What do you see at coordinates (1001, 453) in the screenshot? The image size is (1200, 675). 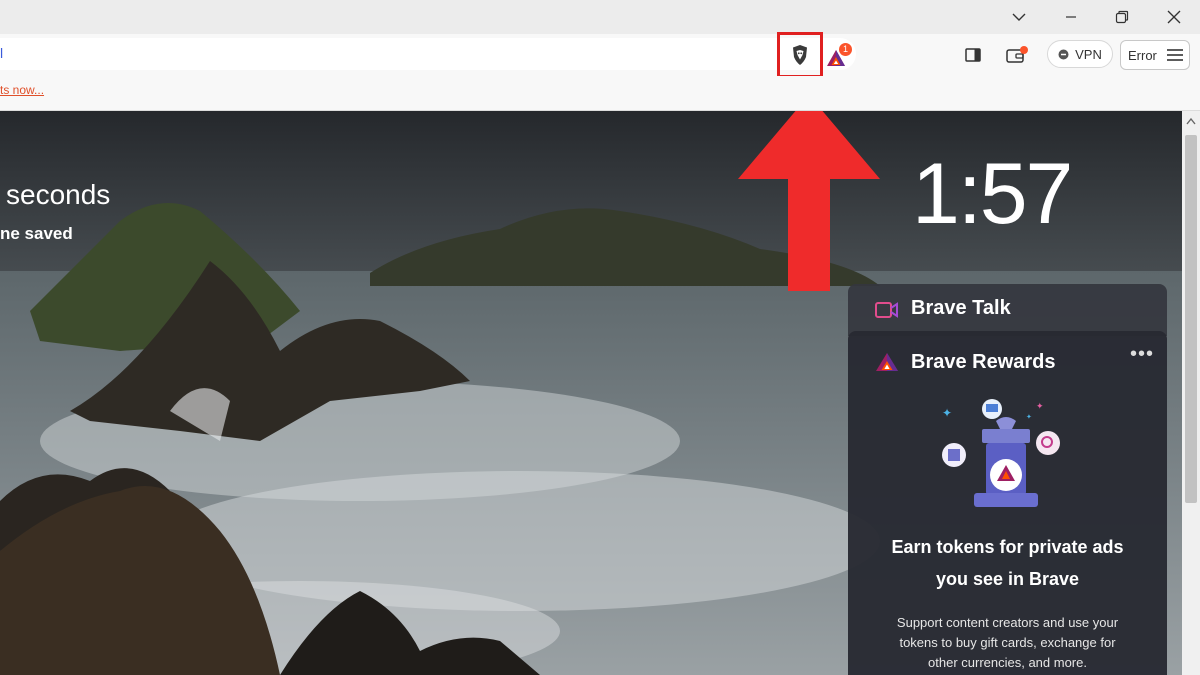 I see `rewards-gift-illustration: ✦ ✦ ✦` at bounding box center [1001, 453].